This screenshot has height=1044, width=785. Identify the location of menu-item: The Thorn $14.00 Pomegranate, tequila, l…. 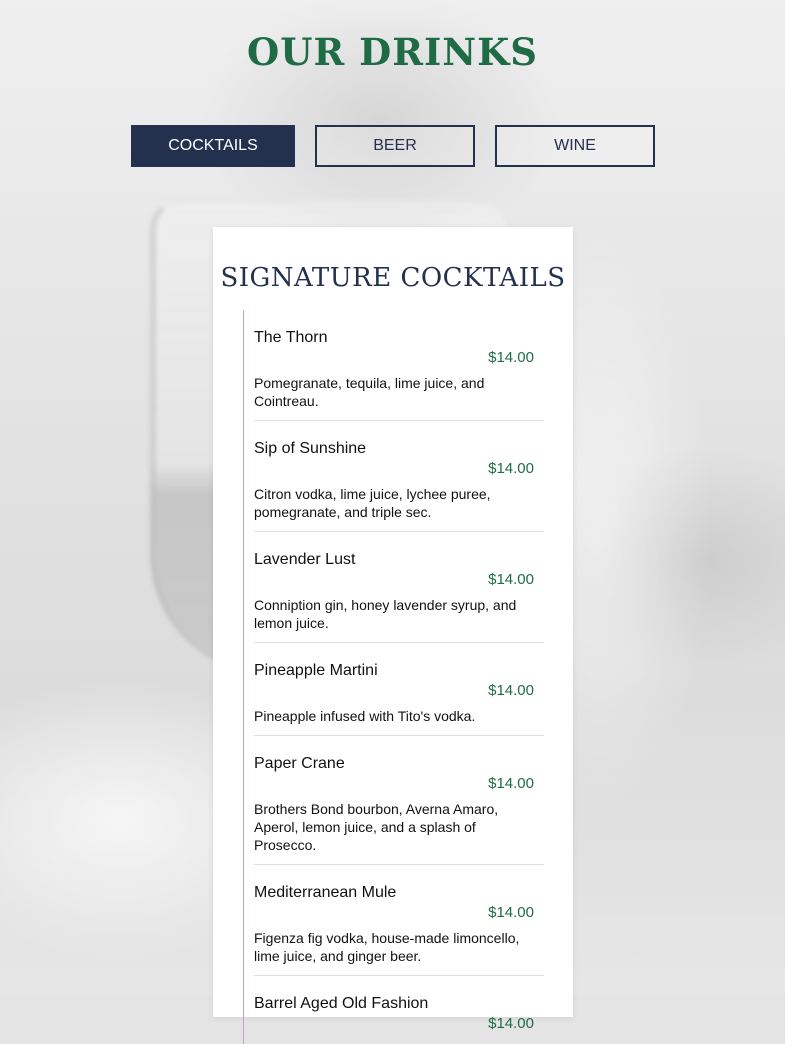
(399, 365).